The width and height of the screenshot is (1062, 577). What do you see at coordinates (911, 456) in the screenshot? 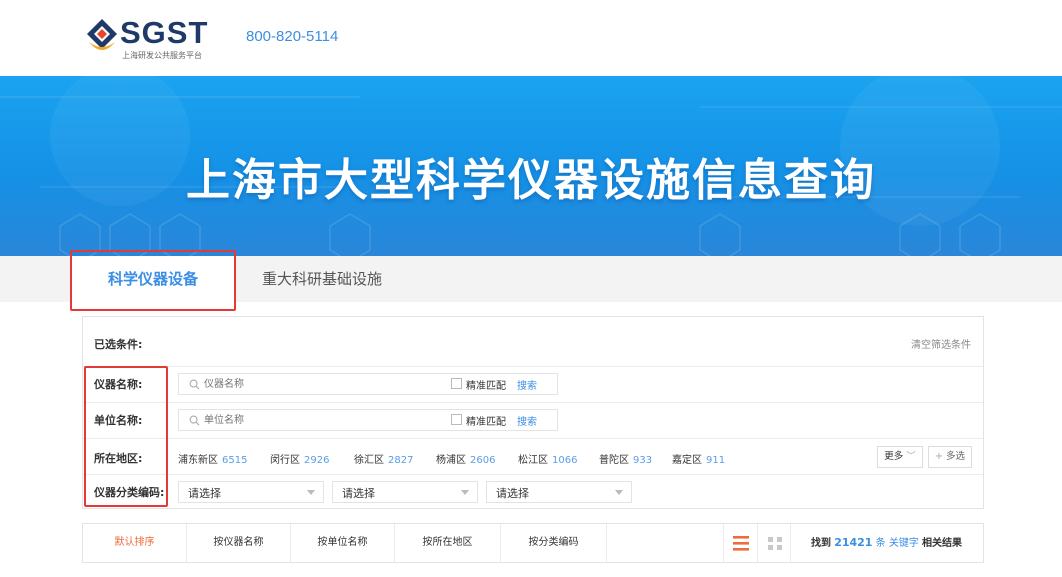
I see `chevron-down-icon: ﹀` at bounding box center [911, 456].